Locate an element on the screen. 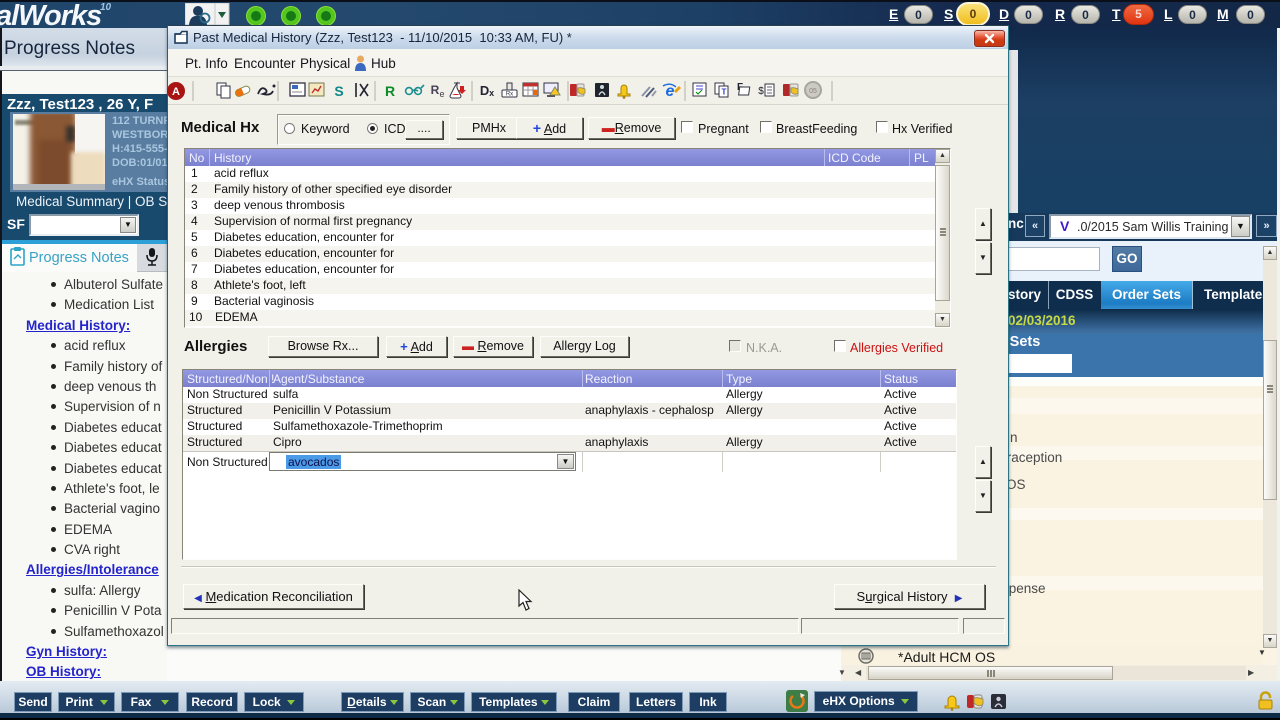  svg-text: e is located at coordinates (441, 94).